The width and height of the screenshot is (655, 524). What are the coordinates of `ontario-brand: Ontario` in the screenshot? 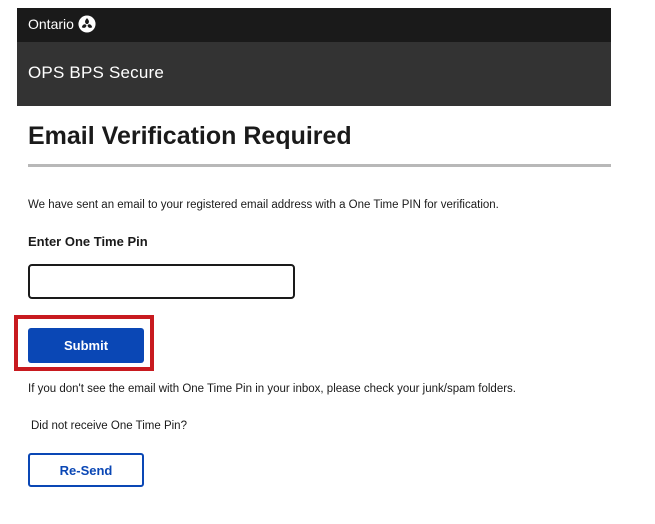 It's located at (62, 24).